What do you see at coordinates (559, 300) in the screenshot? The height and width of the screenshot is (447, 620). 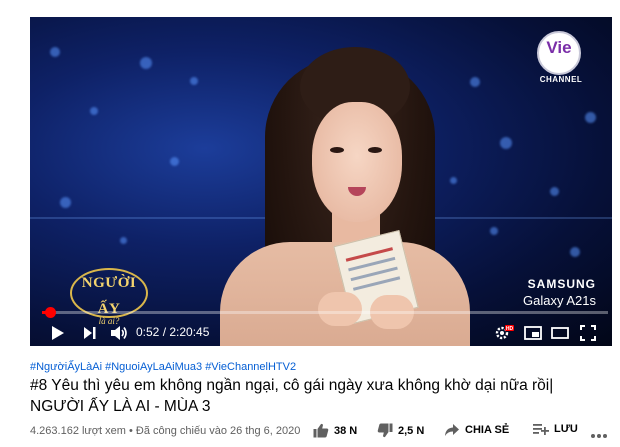 I see `sponsor-model: Galaxy A21s` at bounding box center [559, 300].